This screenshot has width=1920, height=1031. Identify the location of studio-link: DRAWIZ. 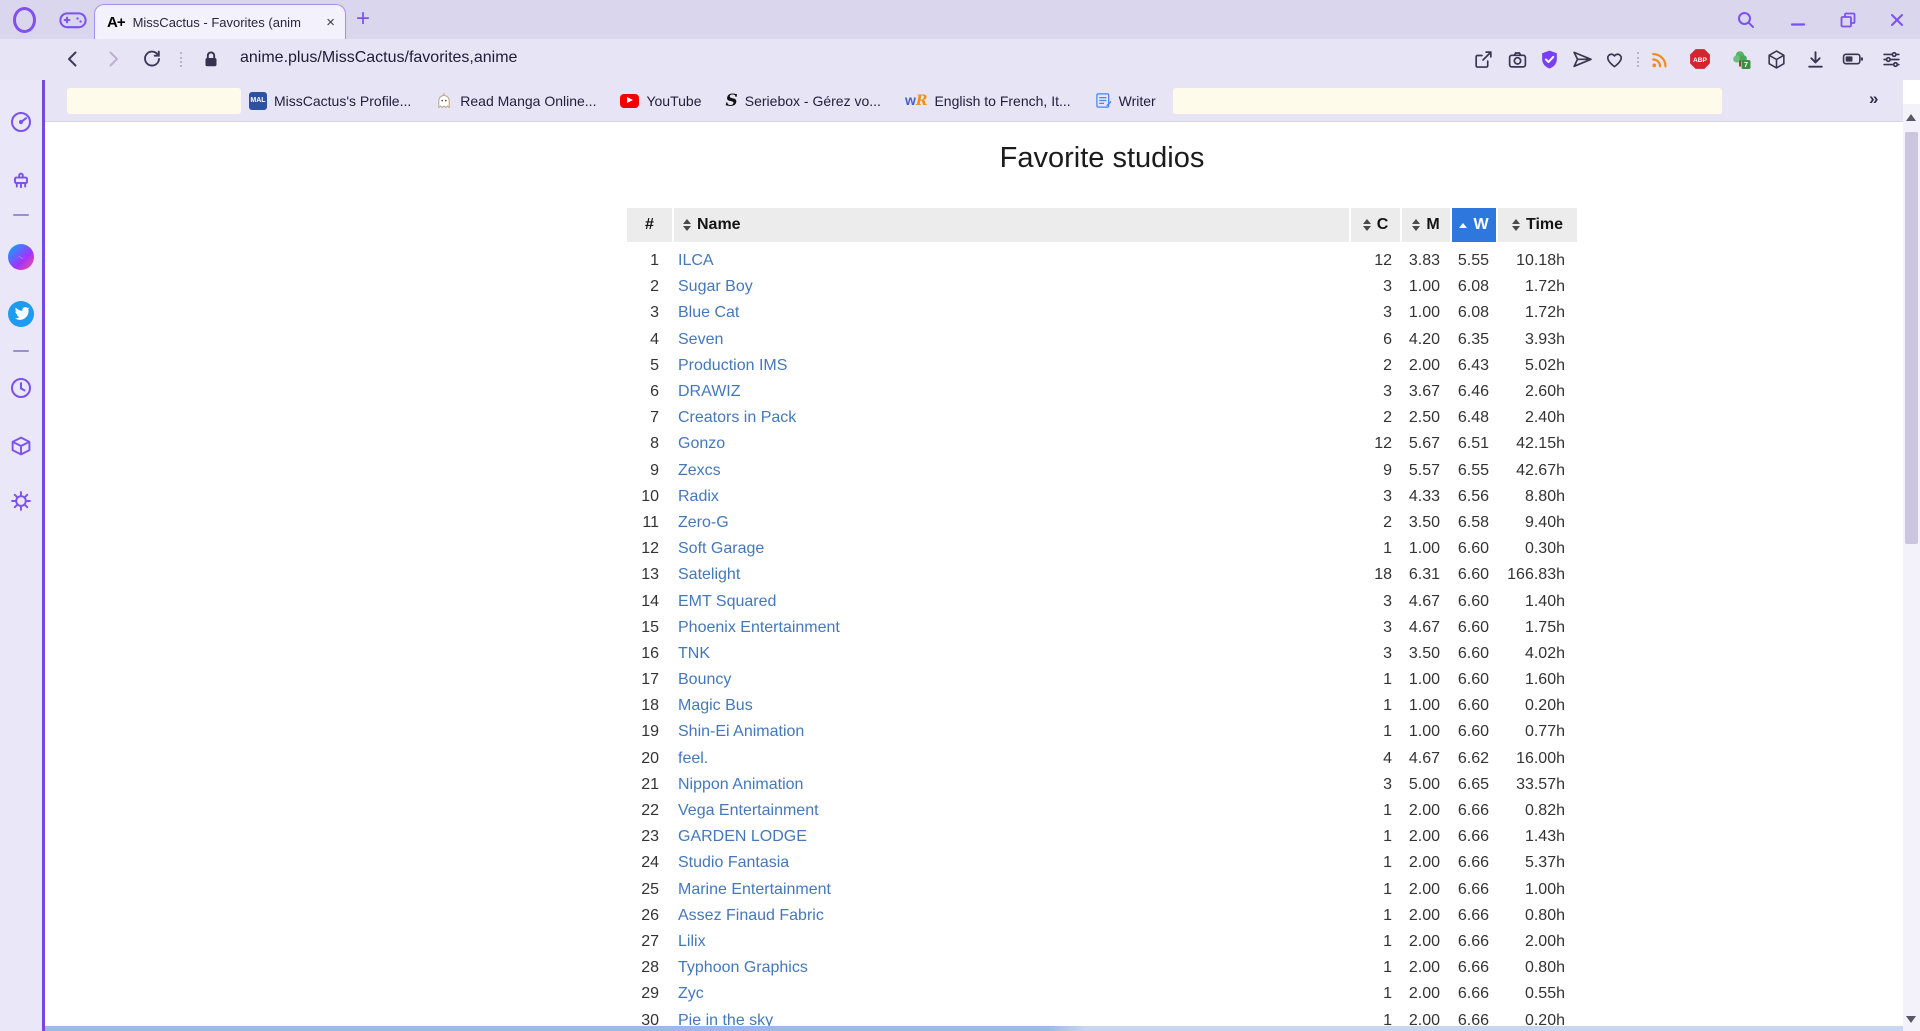
(709, 391).